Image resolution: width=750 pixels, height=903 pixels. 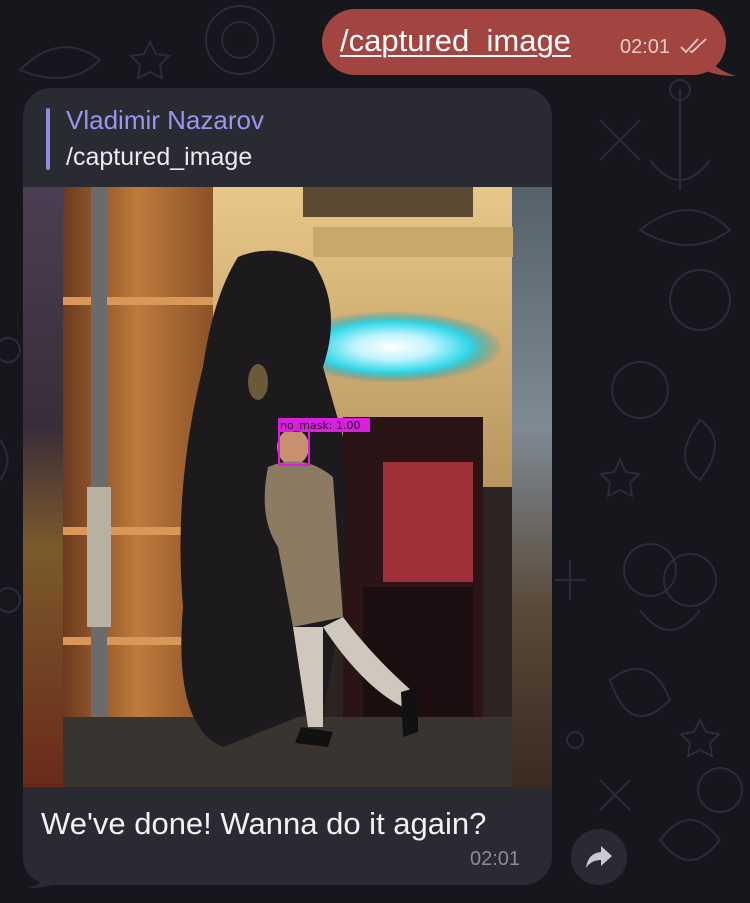 I want to click on reply-accent-bar, so click(x=48, y=139).